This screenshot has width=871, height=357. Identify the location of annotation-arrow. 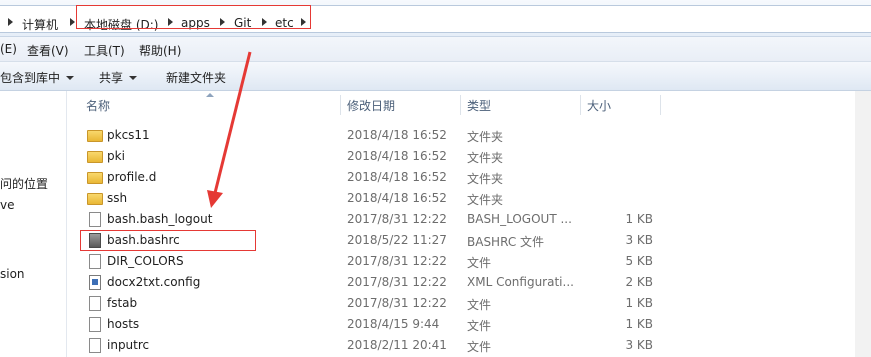
(229, 129).